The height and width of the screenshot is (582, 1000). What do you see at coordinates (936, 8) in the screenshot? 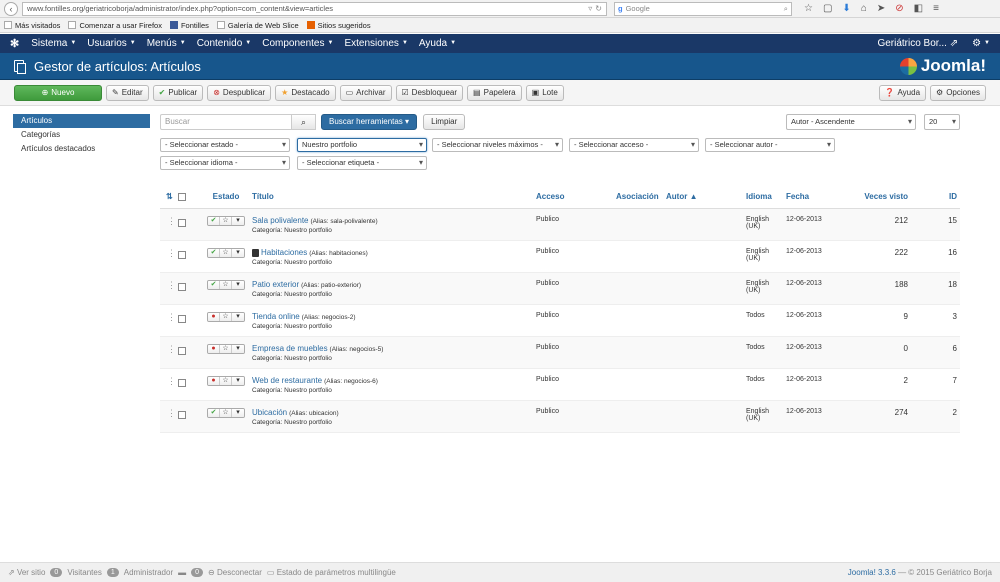
I see `menu-icon: ≡` at bounding box center [936, 8].